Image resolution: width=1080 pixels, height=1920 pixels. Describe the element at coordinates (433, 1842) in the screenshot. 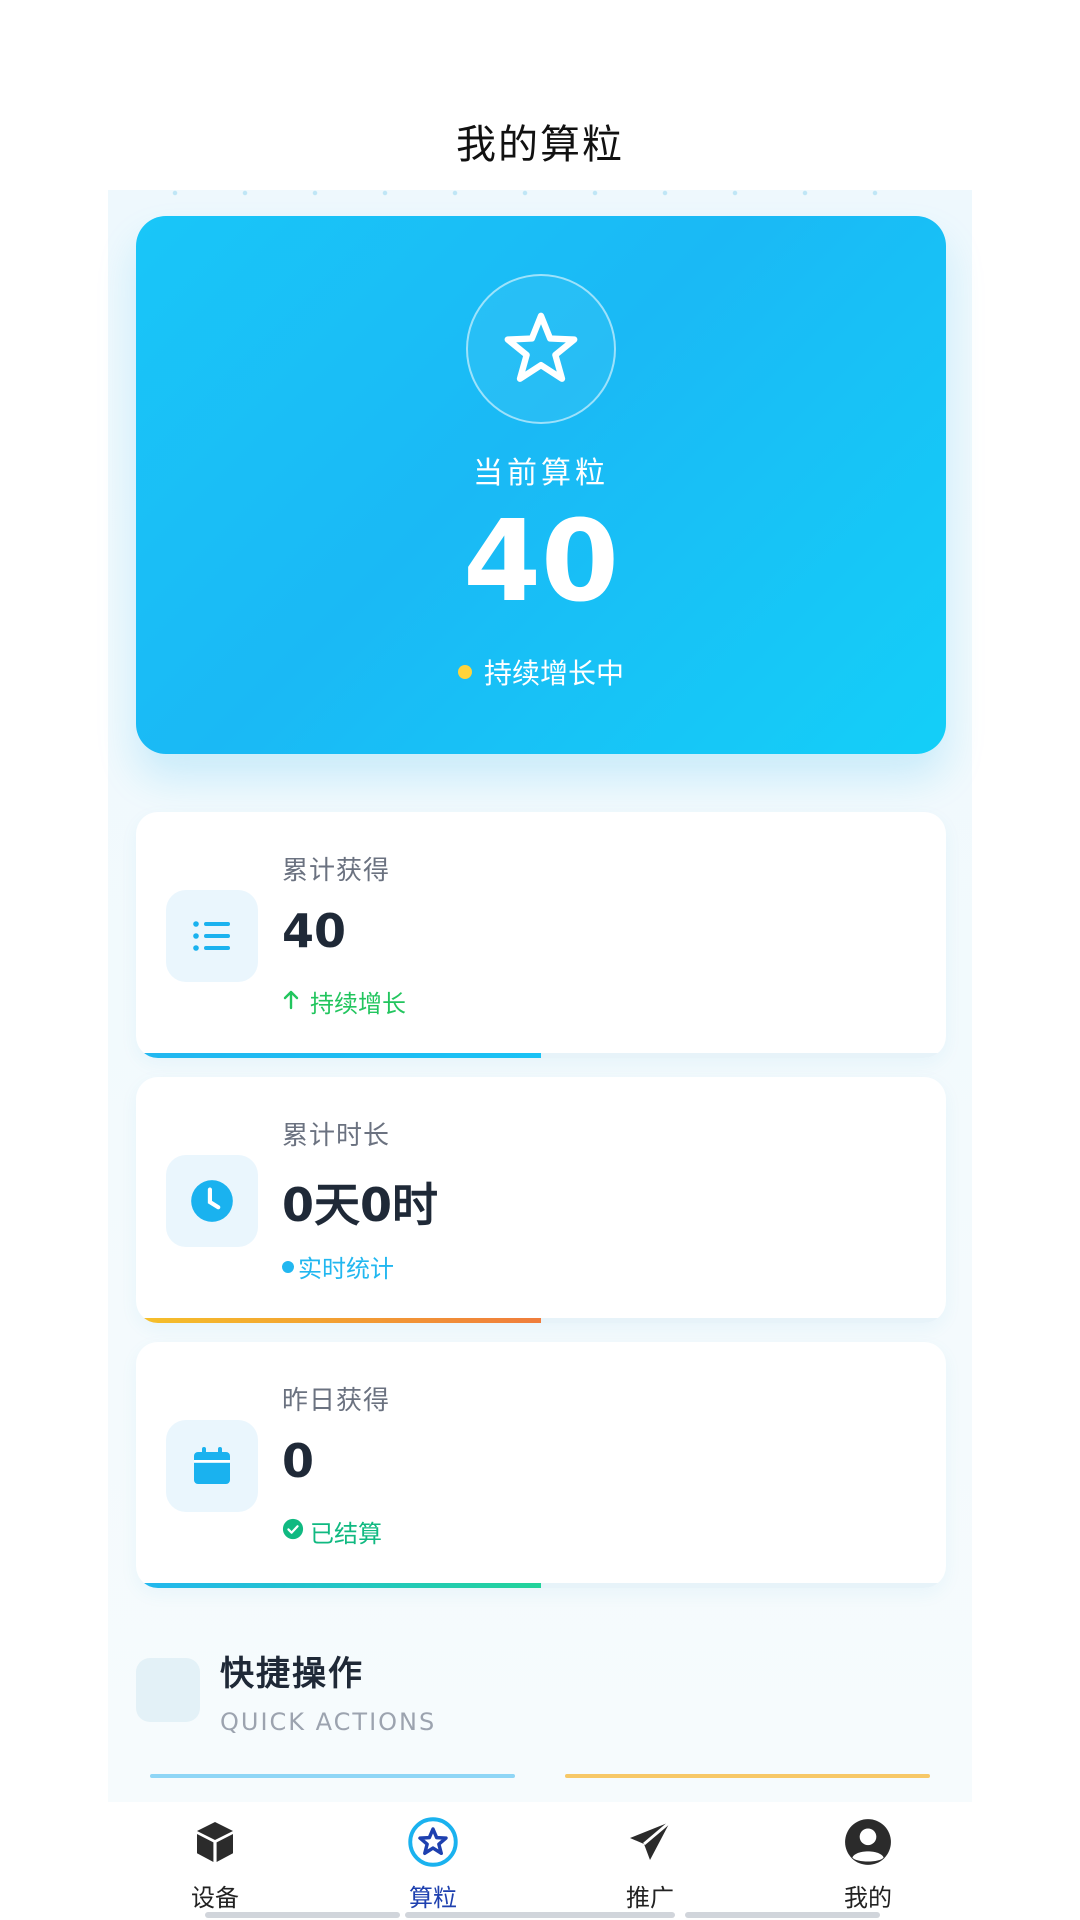

I see `star-circle-icon` at that location.